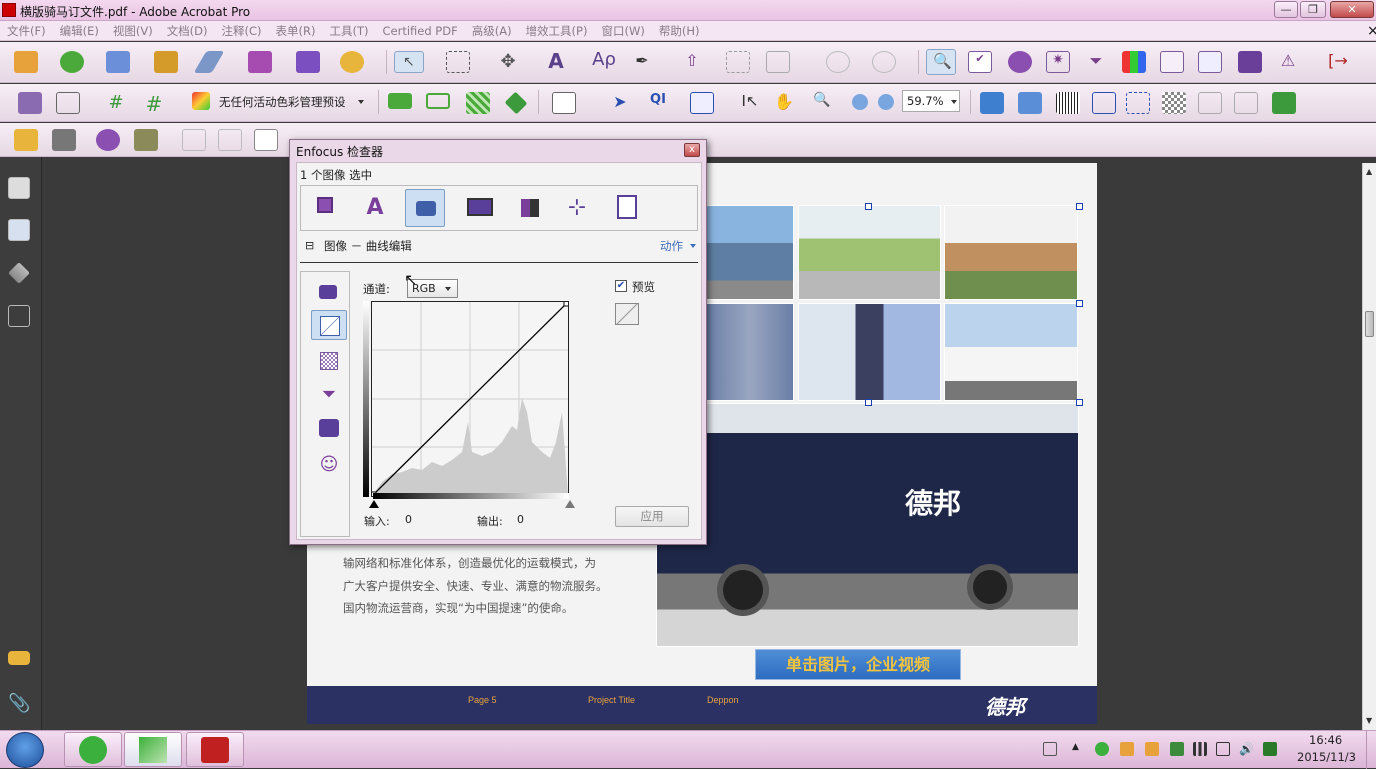 The image size is (1376, 769). Describe the element at coordinates (308, 62) in the screenshot. I see `review-icon` at that location.